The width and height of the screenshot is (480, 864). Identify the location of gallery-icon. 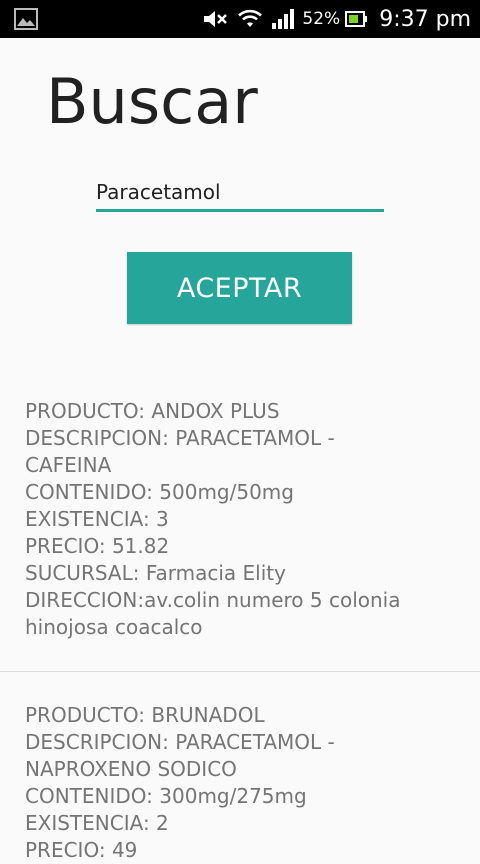
(26, 19).